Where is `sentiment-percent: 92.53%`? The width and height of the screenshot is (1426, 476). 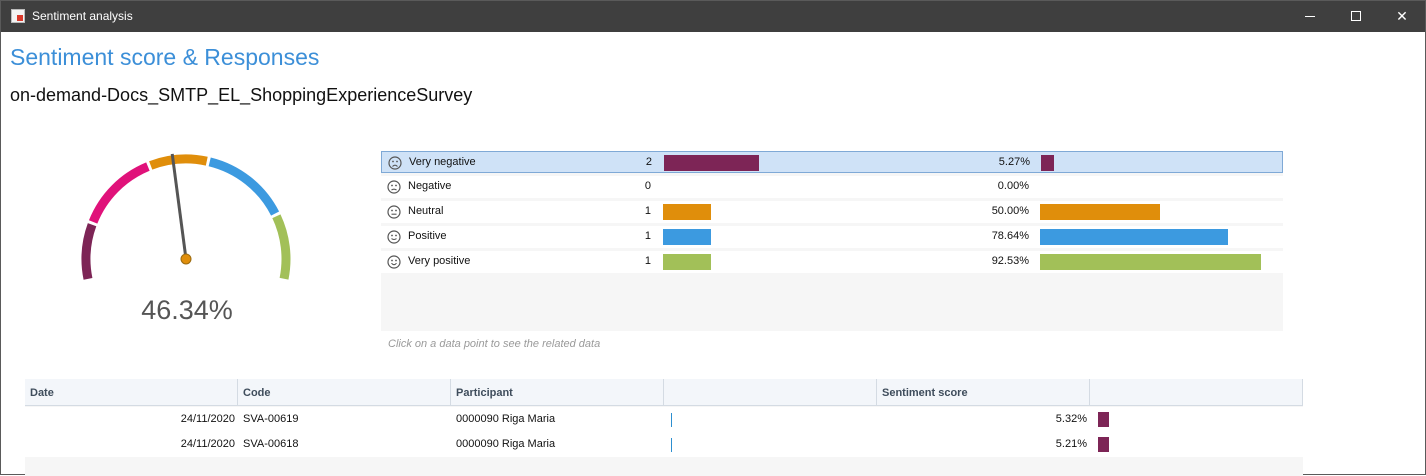 sentiment-percent: 92.53% is located at coordinates (1010, 261).